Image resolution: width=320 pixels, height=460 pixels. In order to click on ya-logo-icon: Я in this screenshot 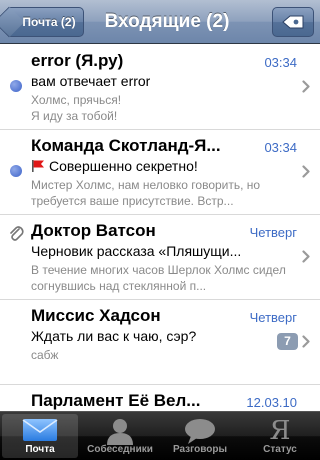, I will do `click(280, 431)`.